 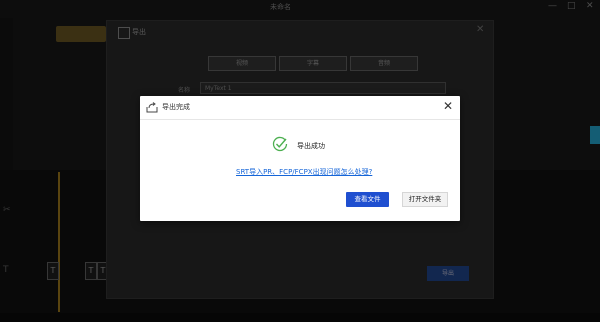 What do you see at coordinates (176, 107) in the screenshot?
I see `dialog-title: 导出完成` at bounding box center [176, 107].